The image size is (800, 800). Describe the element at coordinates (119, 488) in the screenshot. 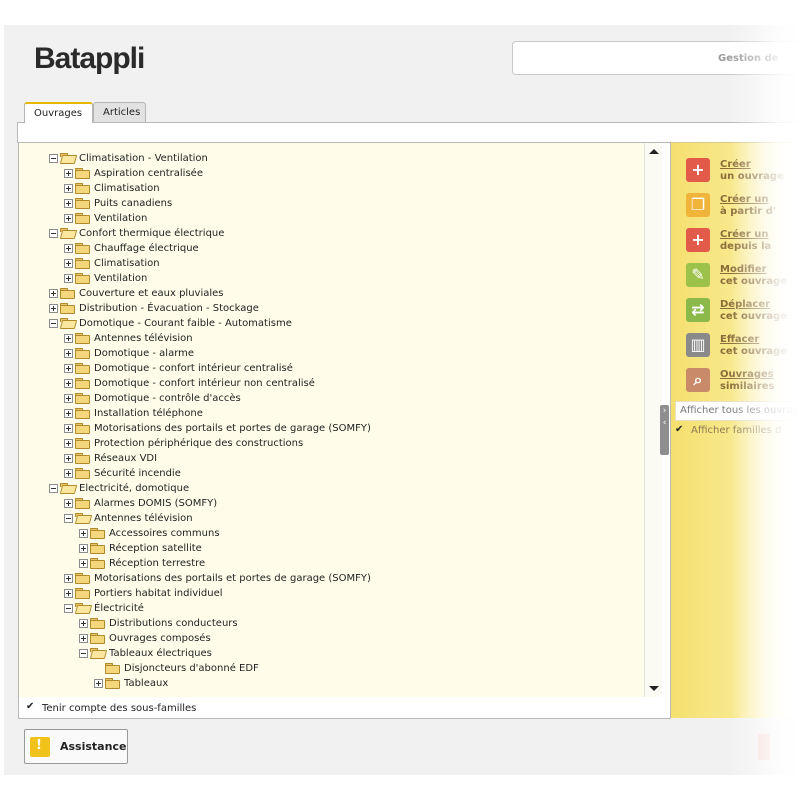

I see `tree-row: Electricité, domotique` at that location.